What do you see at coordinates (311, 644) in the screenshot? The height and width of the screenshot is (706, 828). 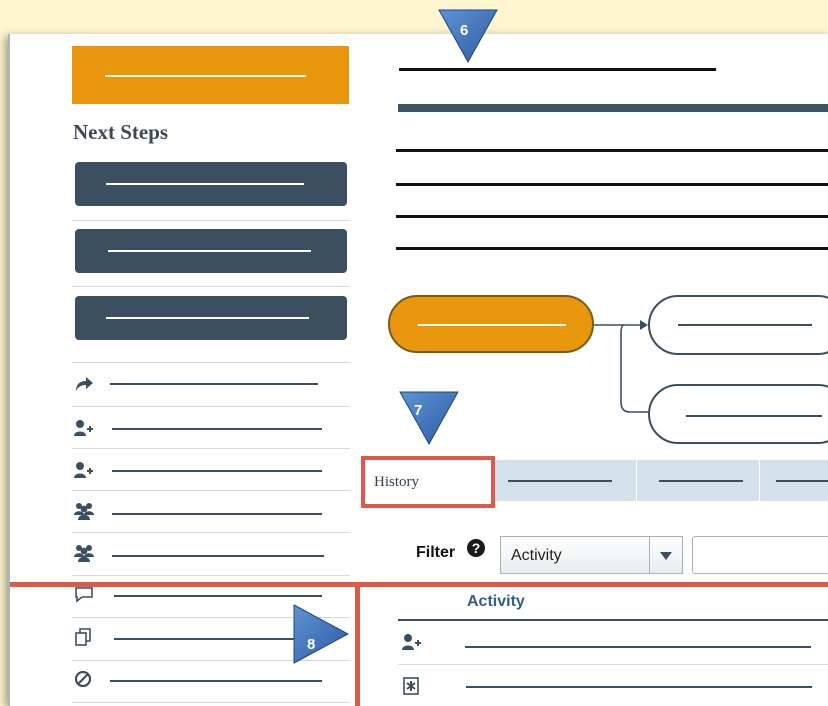 I see `callout-label-8: 8` at bounding box center [311, 644].